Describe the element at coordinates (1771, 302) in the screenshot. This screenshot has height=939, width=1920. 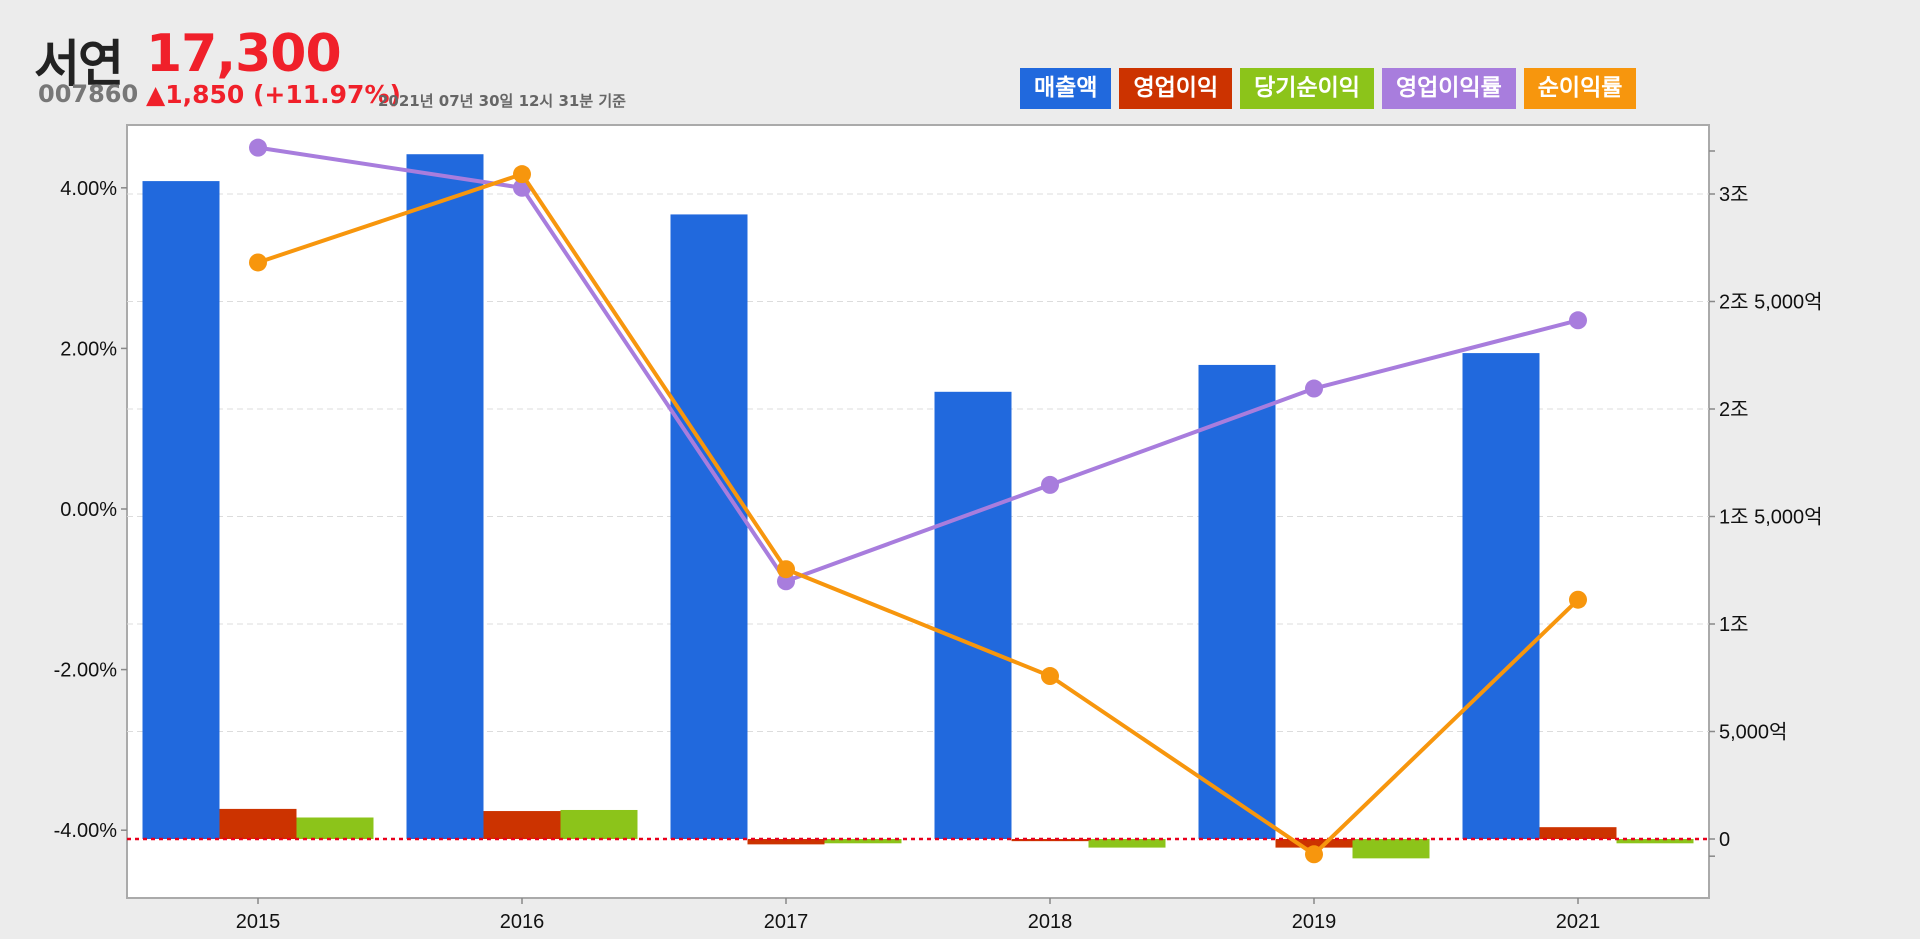
I see `right-axis-tick-label: 2조 5,000억` at that location.